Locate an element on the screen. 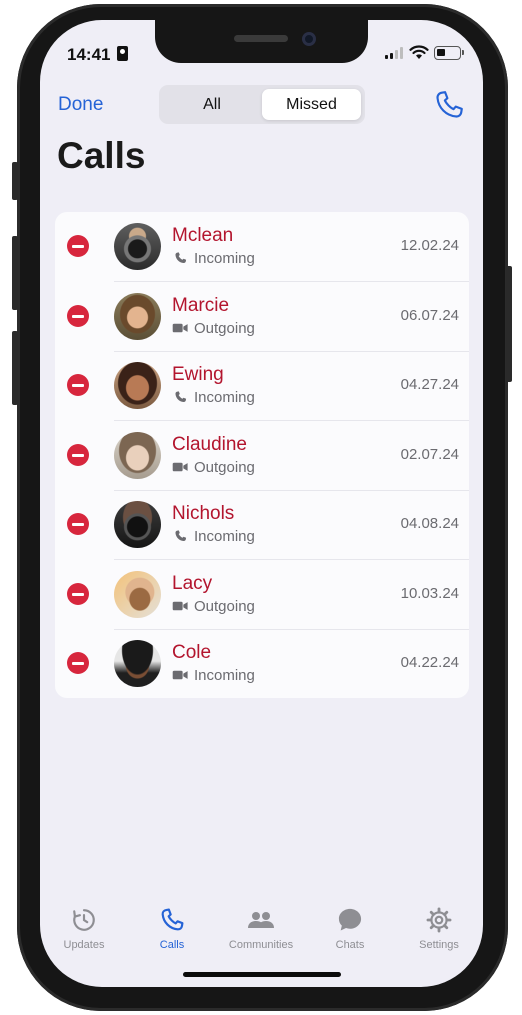  call-date: 12.02.24 is located at coordinates (429, 245).